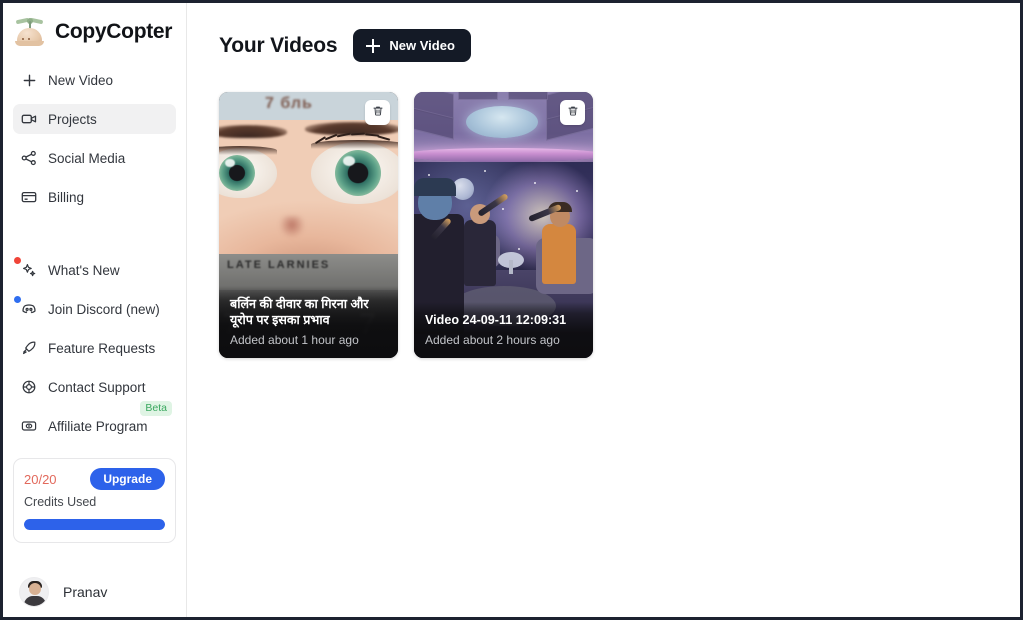 Image resolution: width=1023 pixels, height=620 pixels. What do you see at coordinates (84, 270) in the screenshot?
I see `sidebar-item-label: What's New` at bounding box center [84, 270].